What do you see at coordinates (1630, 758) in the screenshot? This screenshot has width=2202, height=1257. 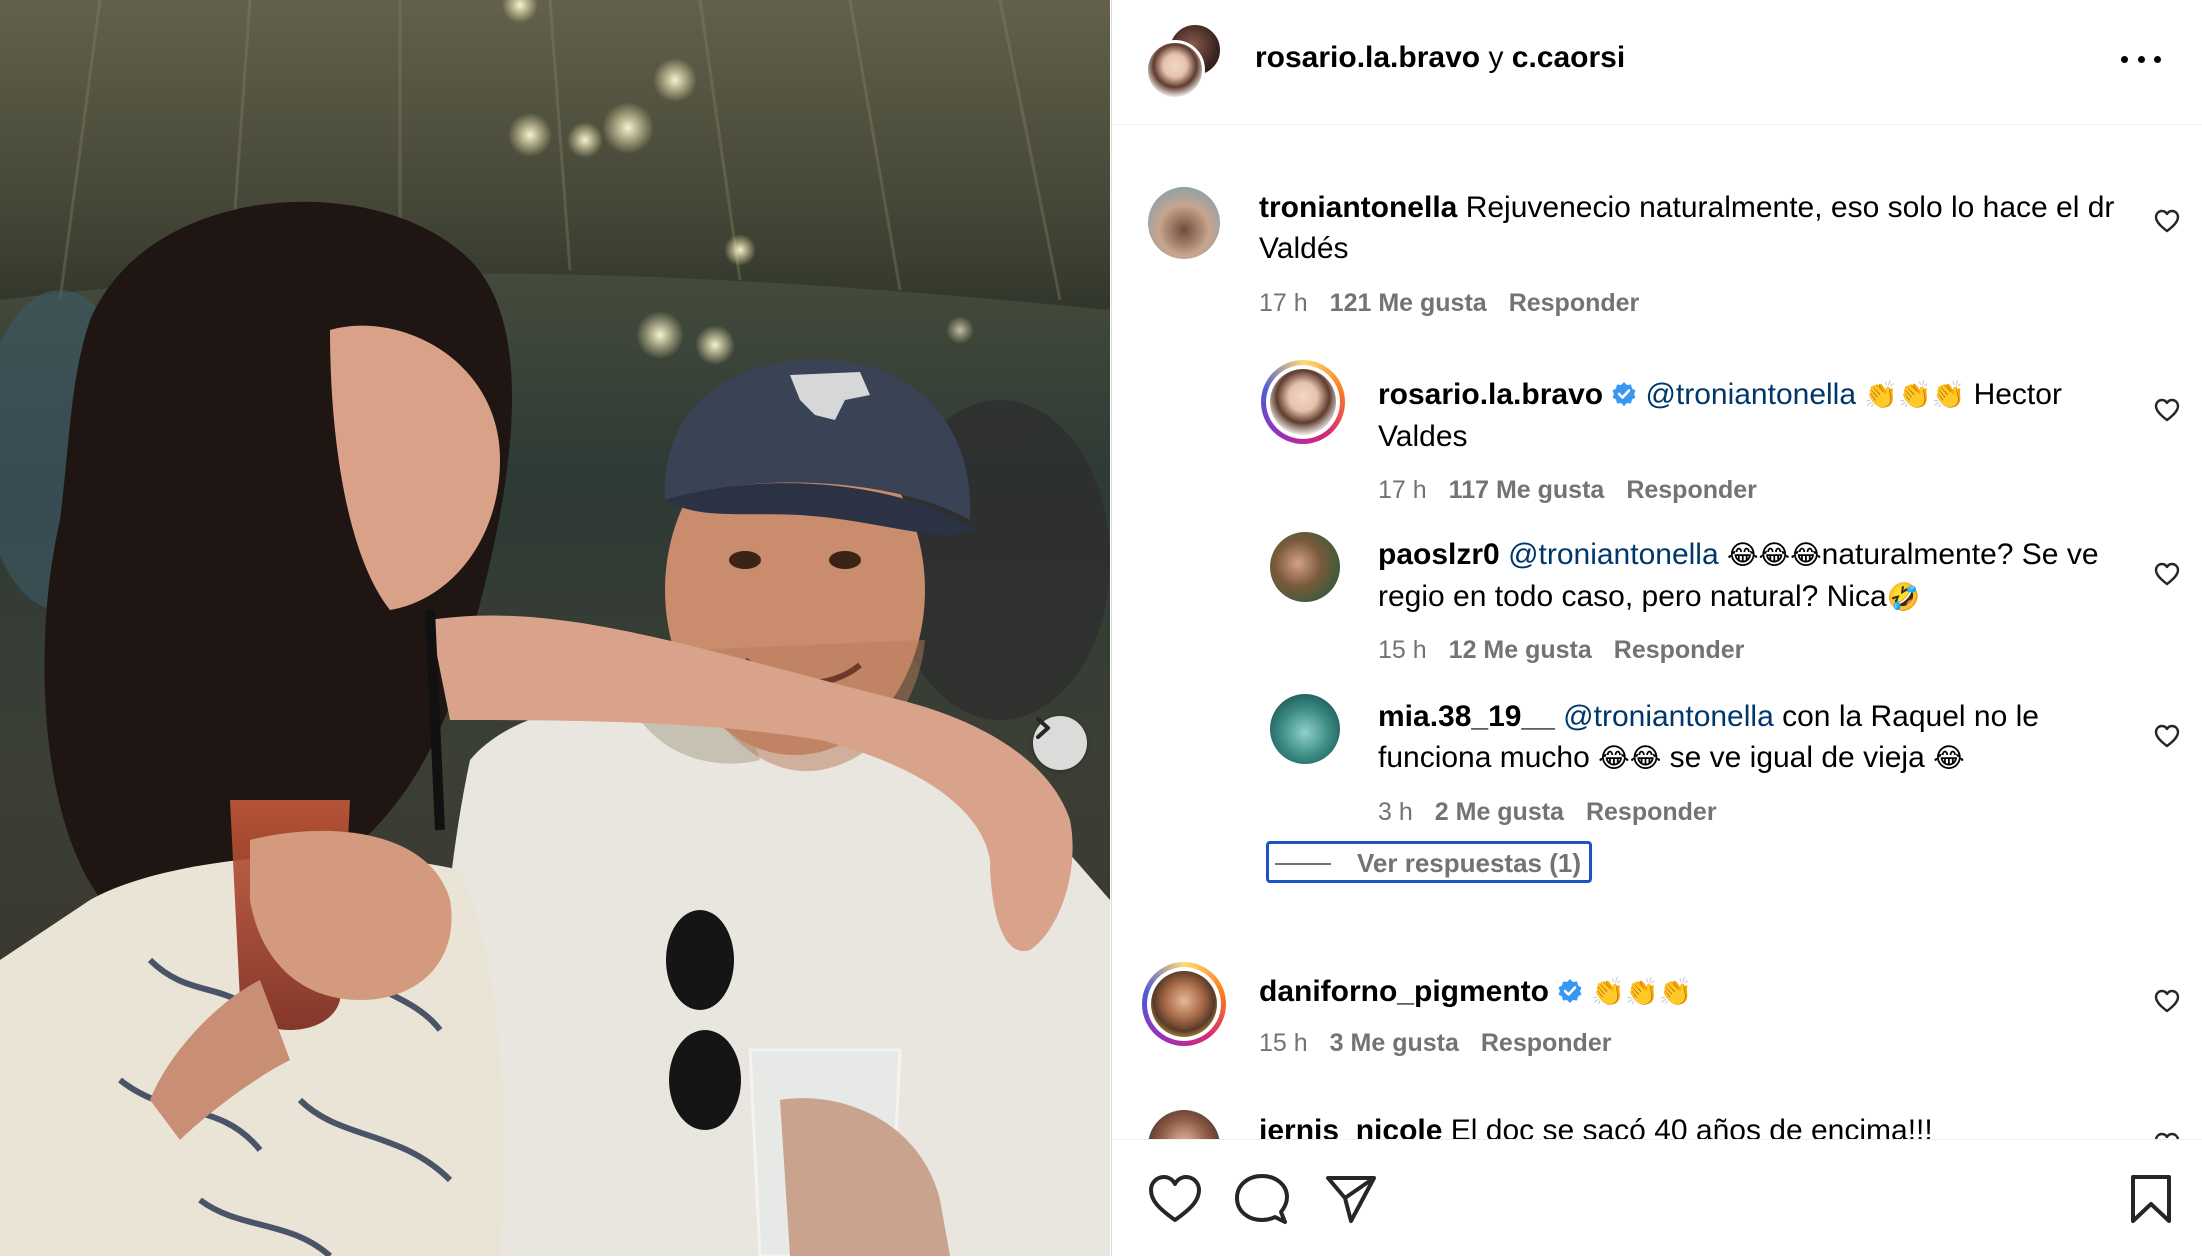 I see `comment-emoji: 😂😂` at bounding box center [1630, 758].